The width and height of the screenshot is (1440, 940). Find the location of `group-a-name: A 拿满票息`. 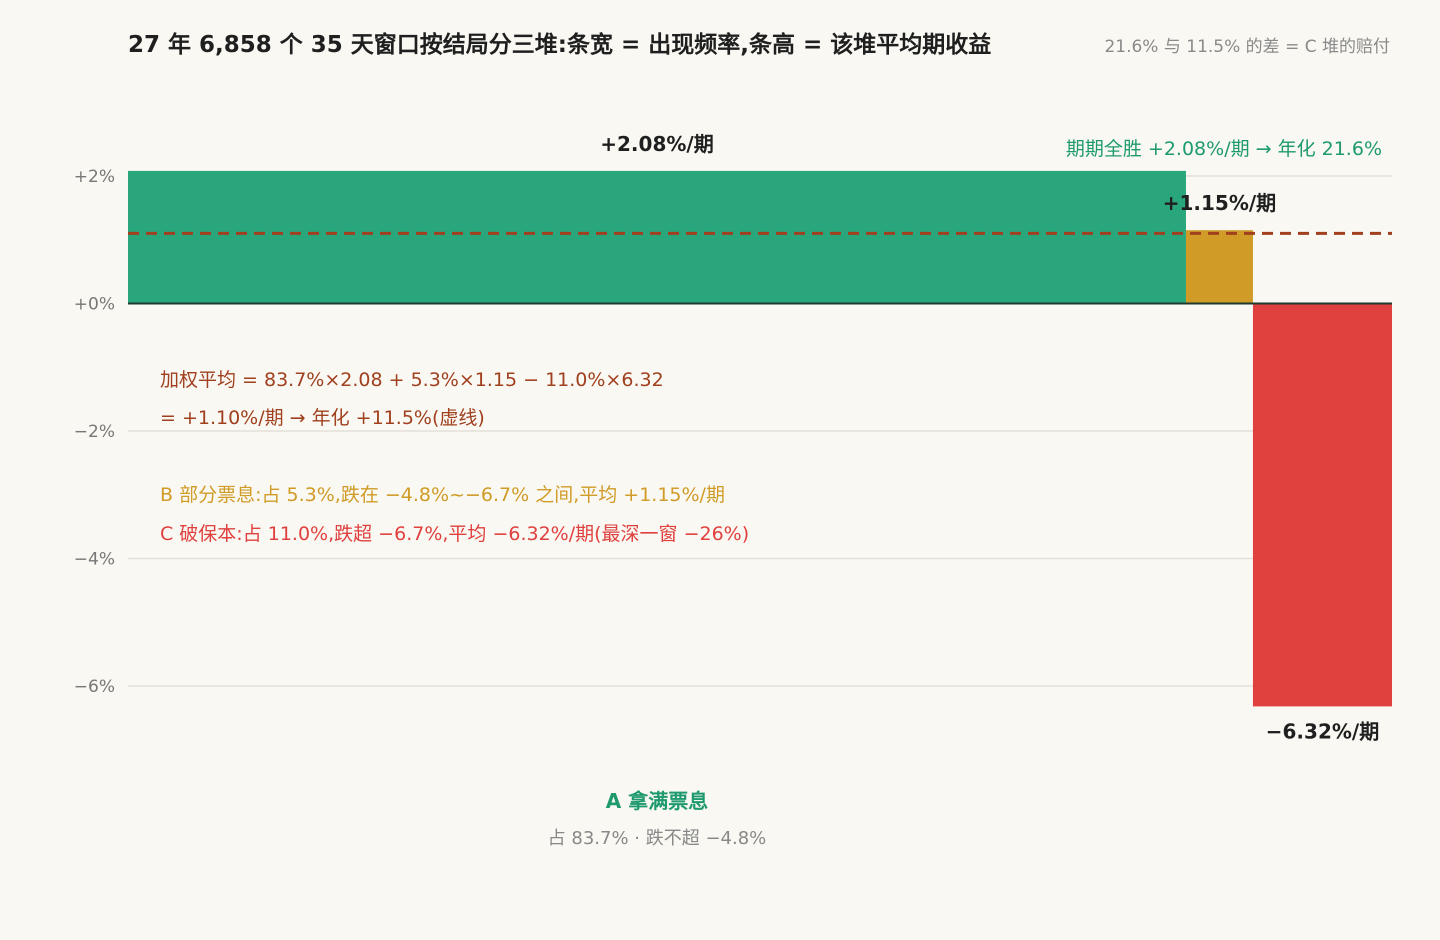

group-a-name: A 拿满票息 is located at coordinates (657, 801).